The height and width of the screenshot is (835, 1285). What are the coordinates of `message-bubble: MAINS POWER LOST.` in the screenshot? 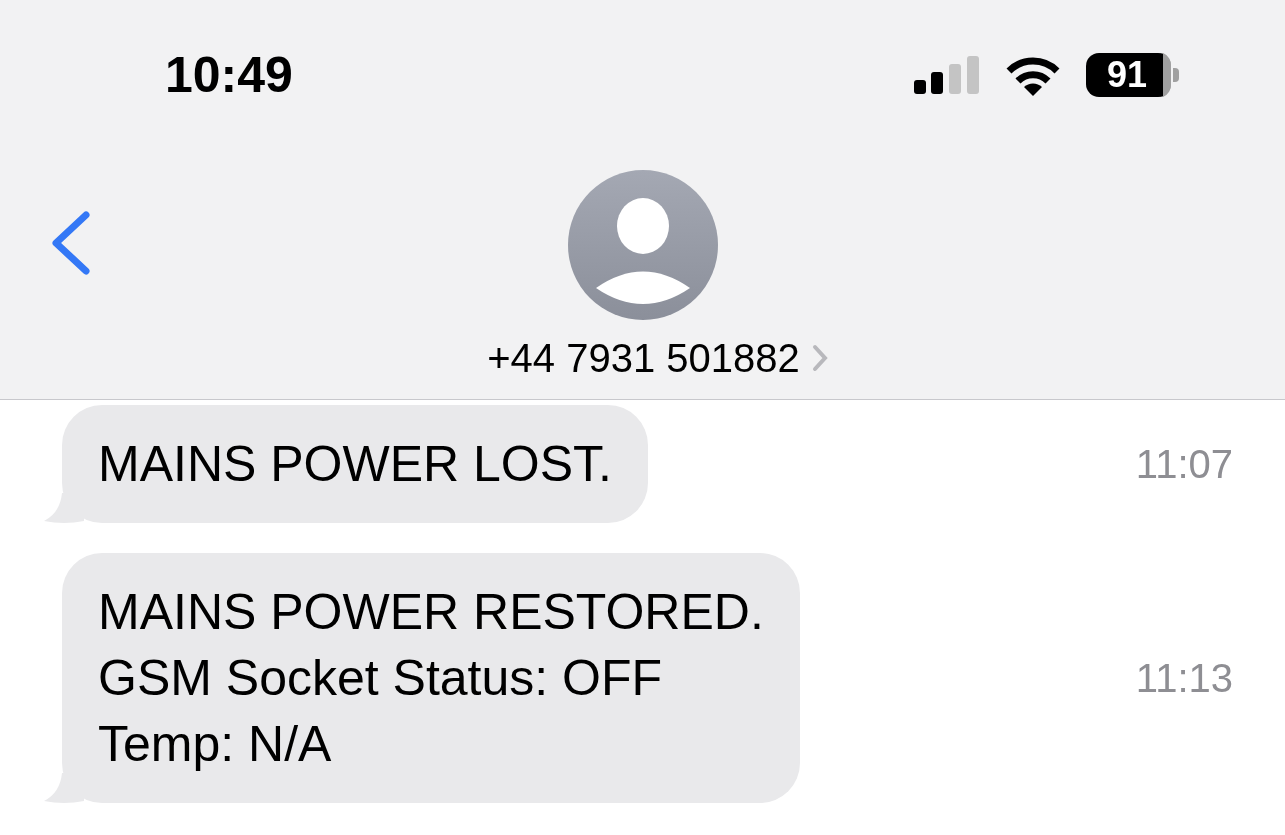 It's located at (355, 464).